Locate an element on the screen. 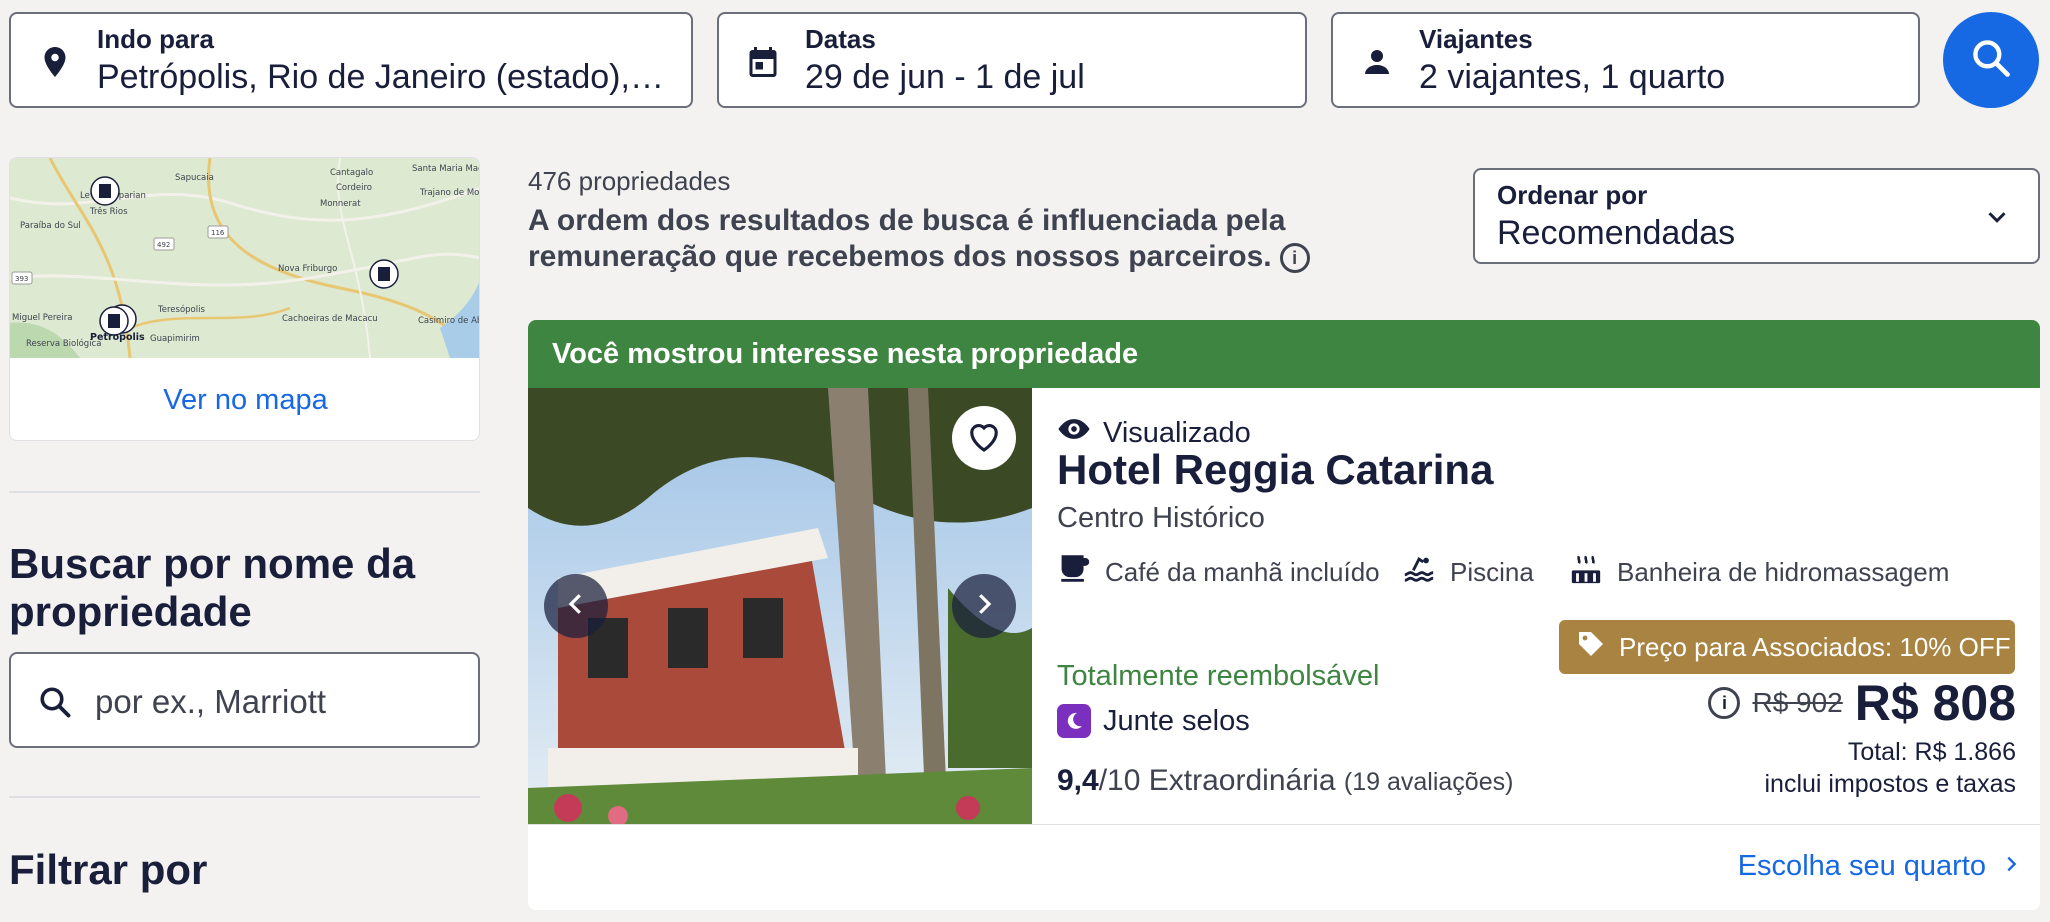 Image resolution: width=2050 pixels, height=922 pixels. heart-icon is located at coordinates (984, 438).